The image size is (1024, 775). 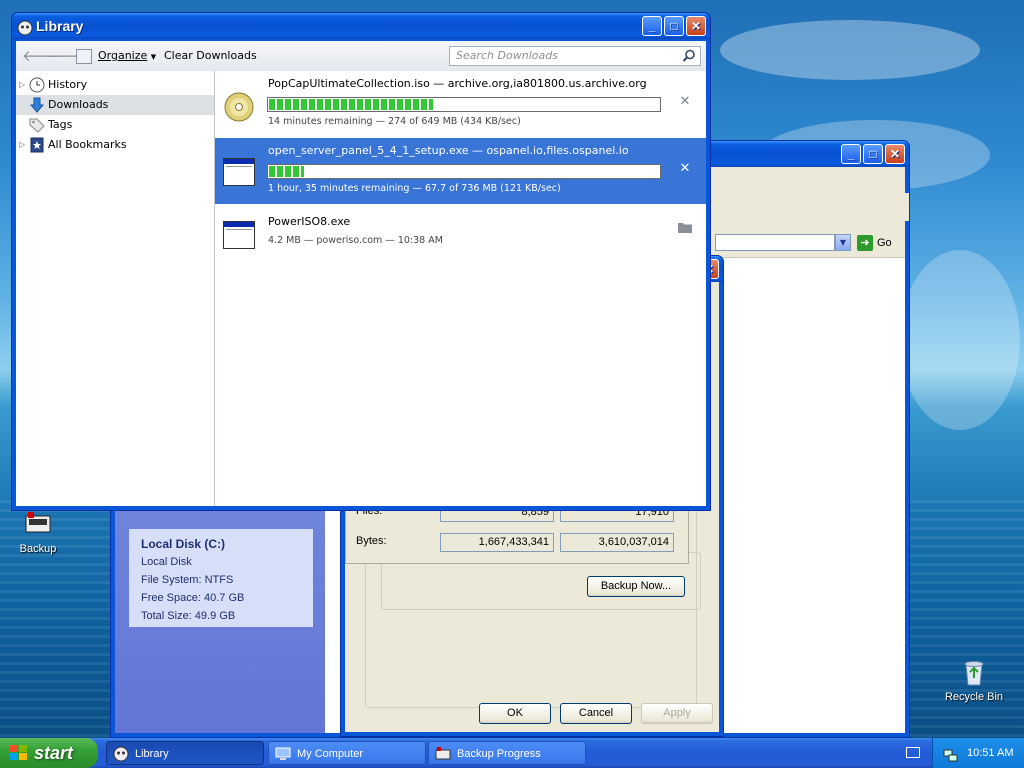 What do you see at coordinates (913, 752) in the screenshot?
I see `keyboard-icon` at bounding box center [913, 752].